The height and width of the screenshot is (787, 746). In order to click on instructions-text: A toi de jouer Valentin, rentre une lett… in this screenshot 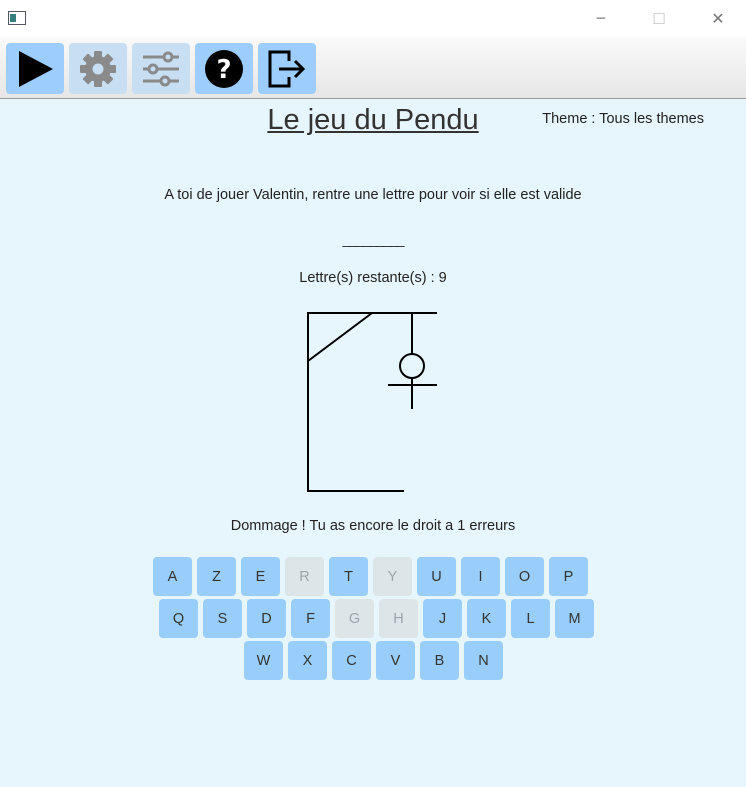, I will do `click(373, 195)`.